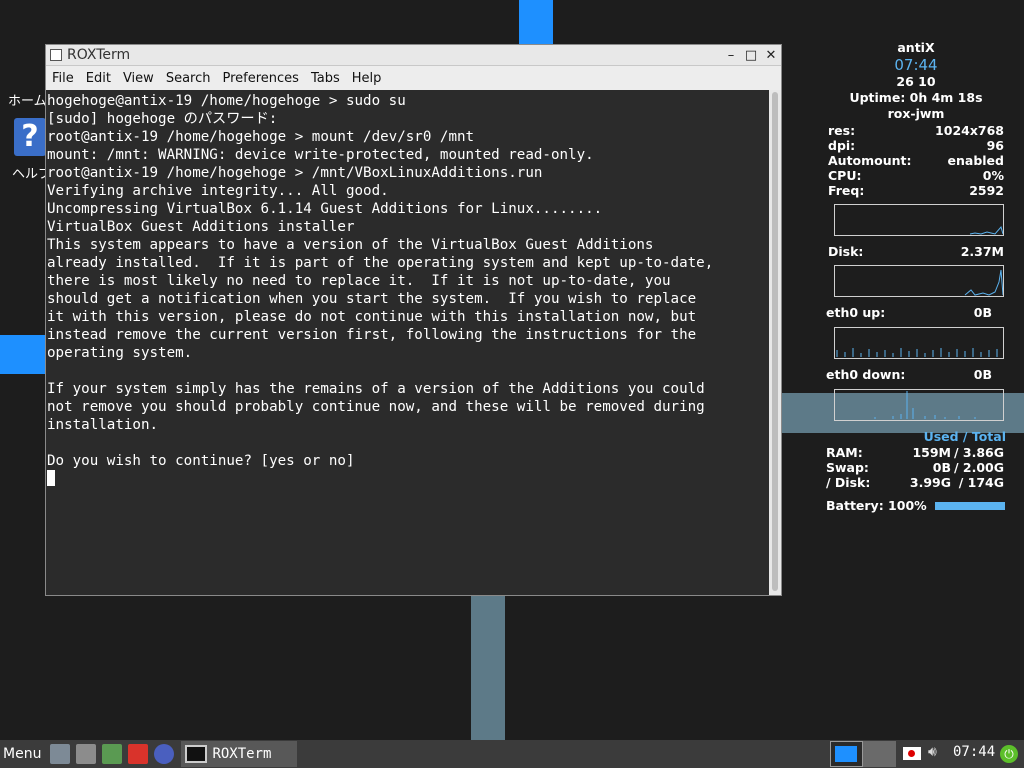 The image size is (1024, 768). I want to click on conky-distro: antiX, so click(916, 47).